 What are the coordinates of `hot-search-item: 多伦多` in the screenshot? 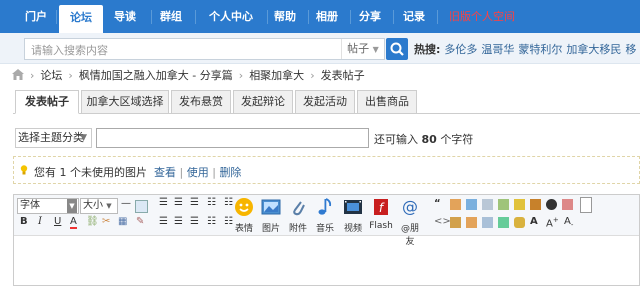 It's located at (460, 49).